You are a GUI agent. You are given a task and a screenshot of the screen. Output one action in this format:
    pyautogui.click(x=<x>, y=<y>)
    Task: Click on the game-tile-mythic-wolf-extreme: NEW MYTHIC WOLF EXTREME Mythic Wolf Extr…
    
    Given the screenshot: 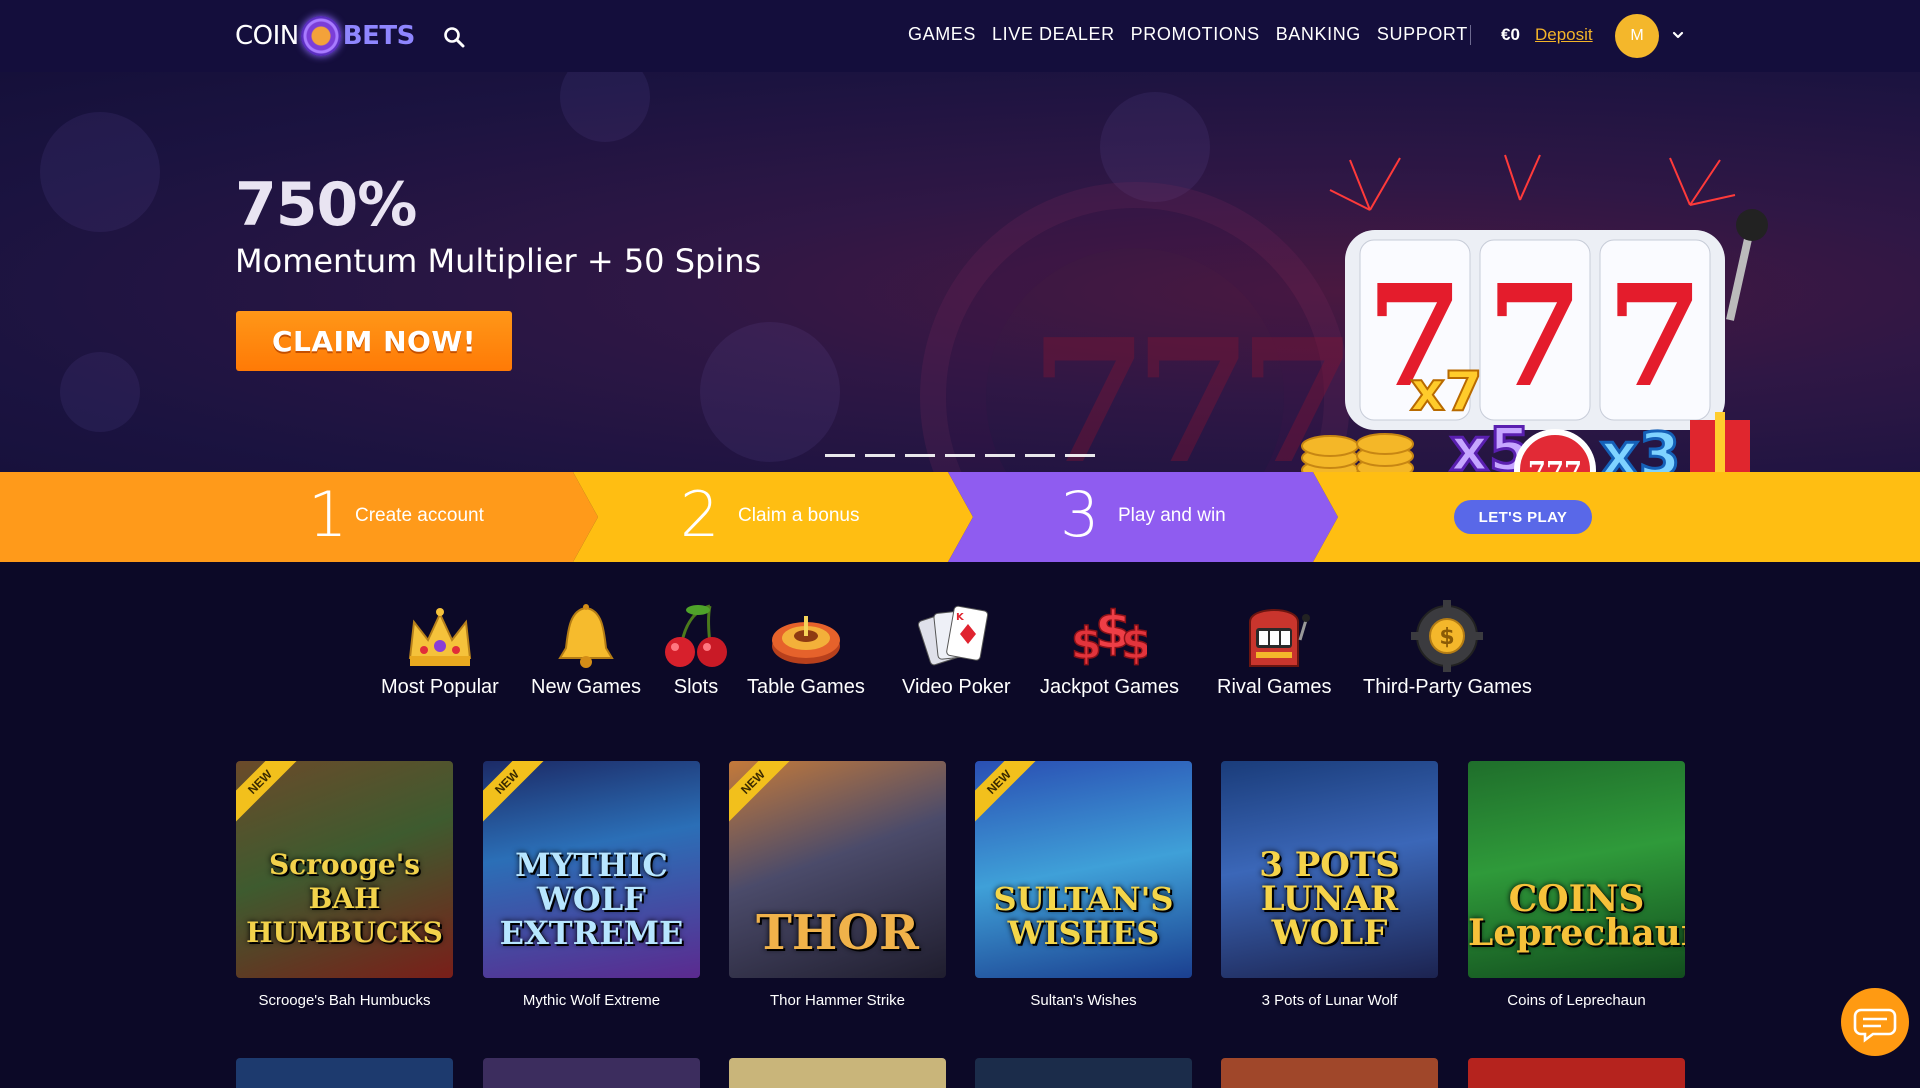 What is the action you would take?
    pyautogui.click(x=591, y=885)
    